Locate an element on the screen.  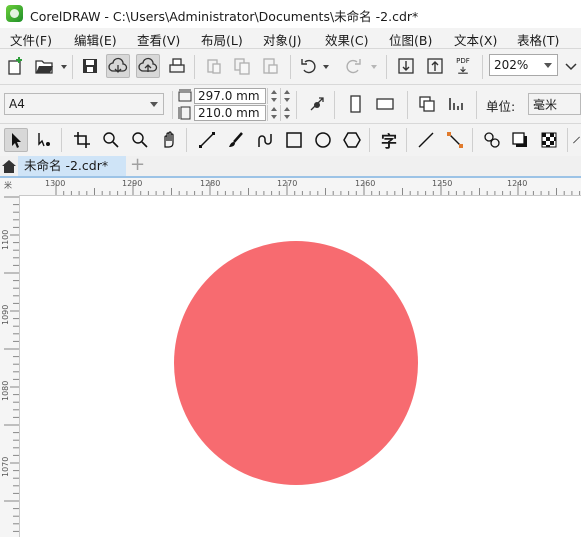
landscape-icon is located at coordinates (385, 104).